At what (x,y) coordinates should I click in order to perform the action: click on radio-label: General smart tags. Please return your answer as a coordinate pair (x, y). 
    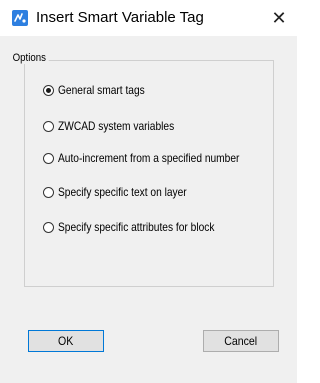
    Looking at the image, I should click on (101, 90).